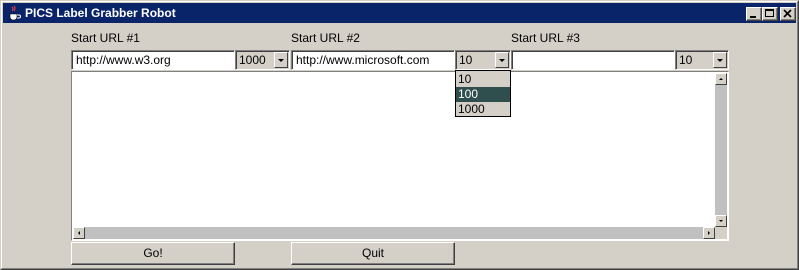  Describe the element at coordinates (721, 233) in the screenshot. I see `scrollbar-corner` at that location.